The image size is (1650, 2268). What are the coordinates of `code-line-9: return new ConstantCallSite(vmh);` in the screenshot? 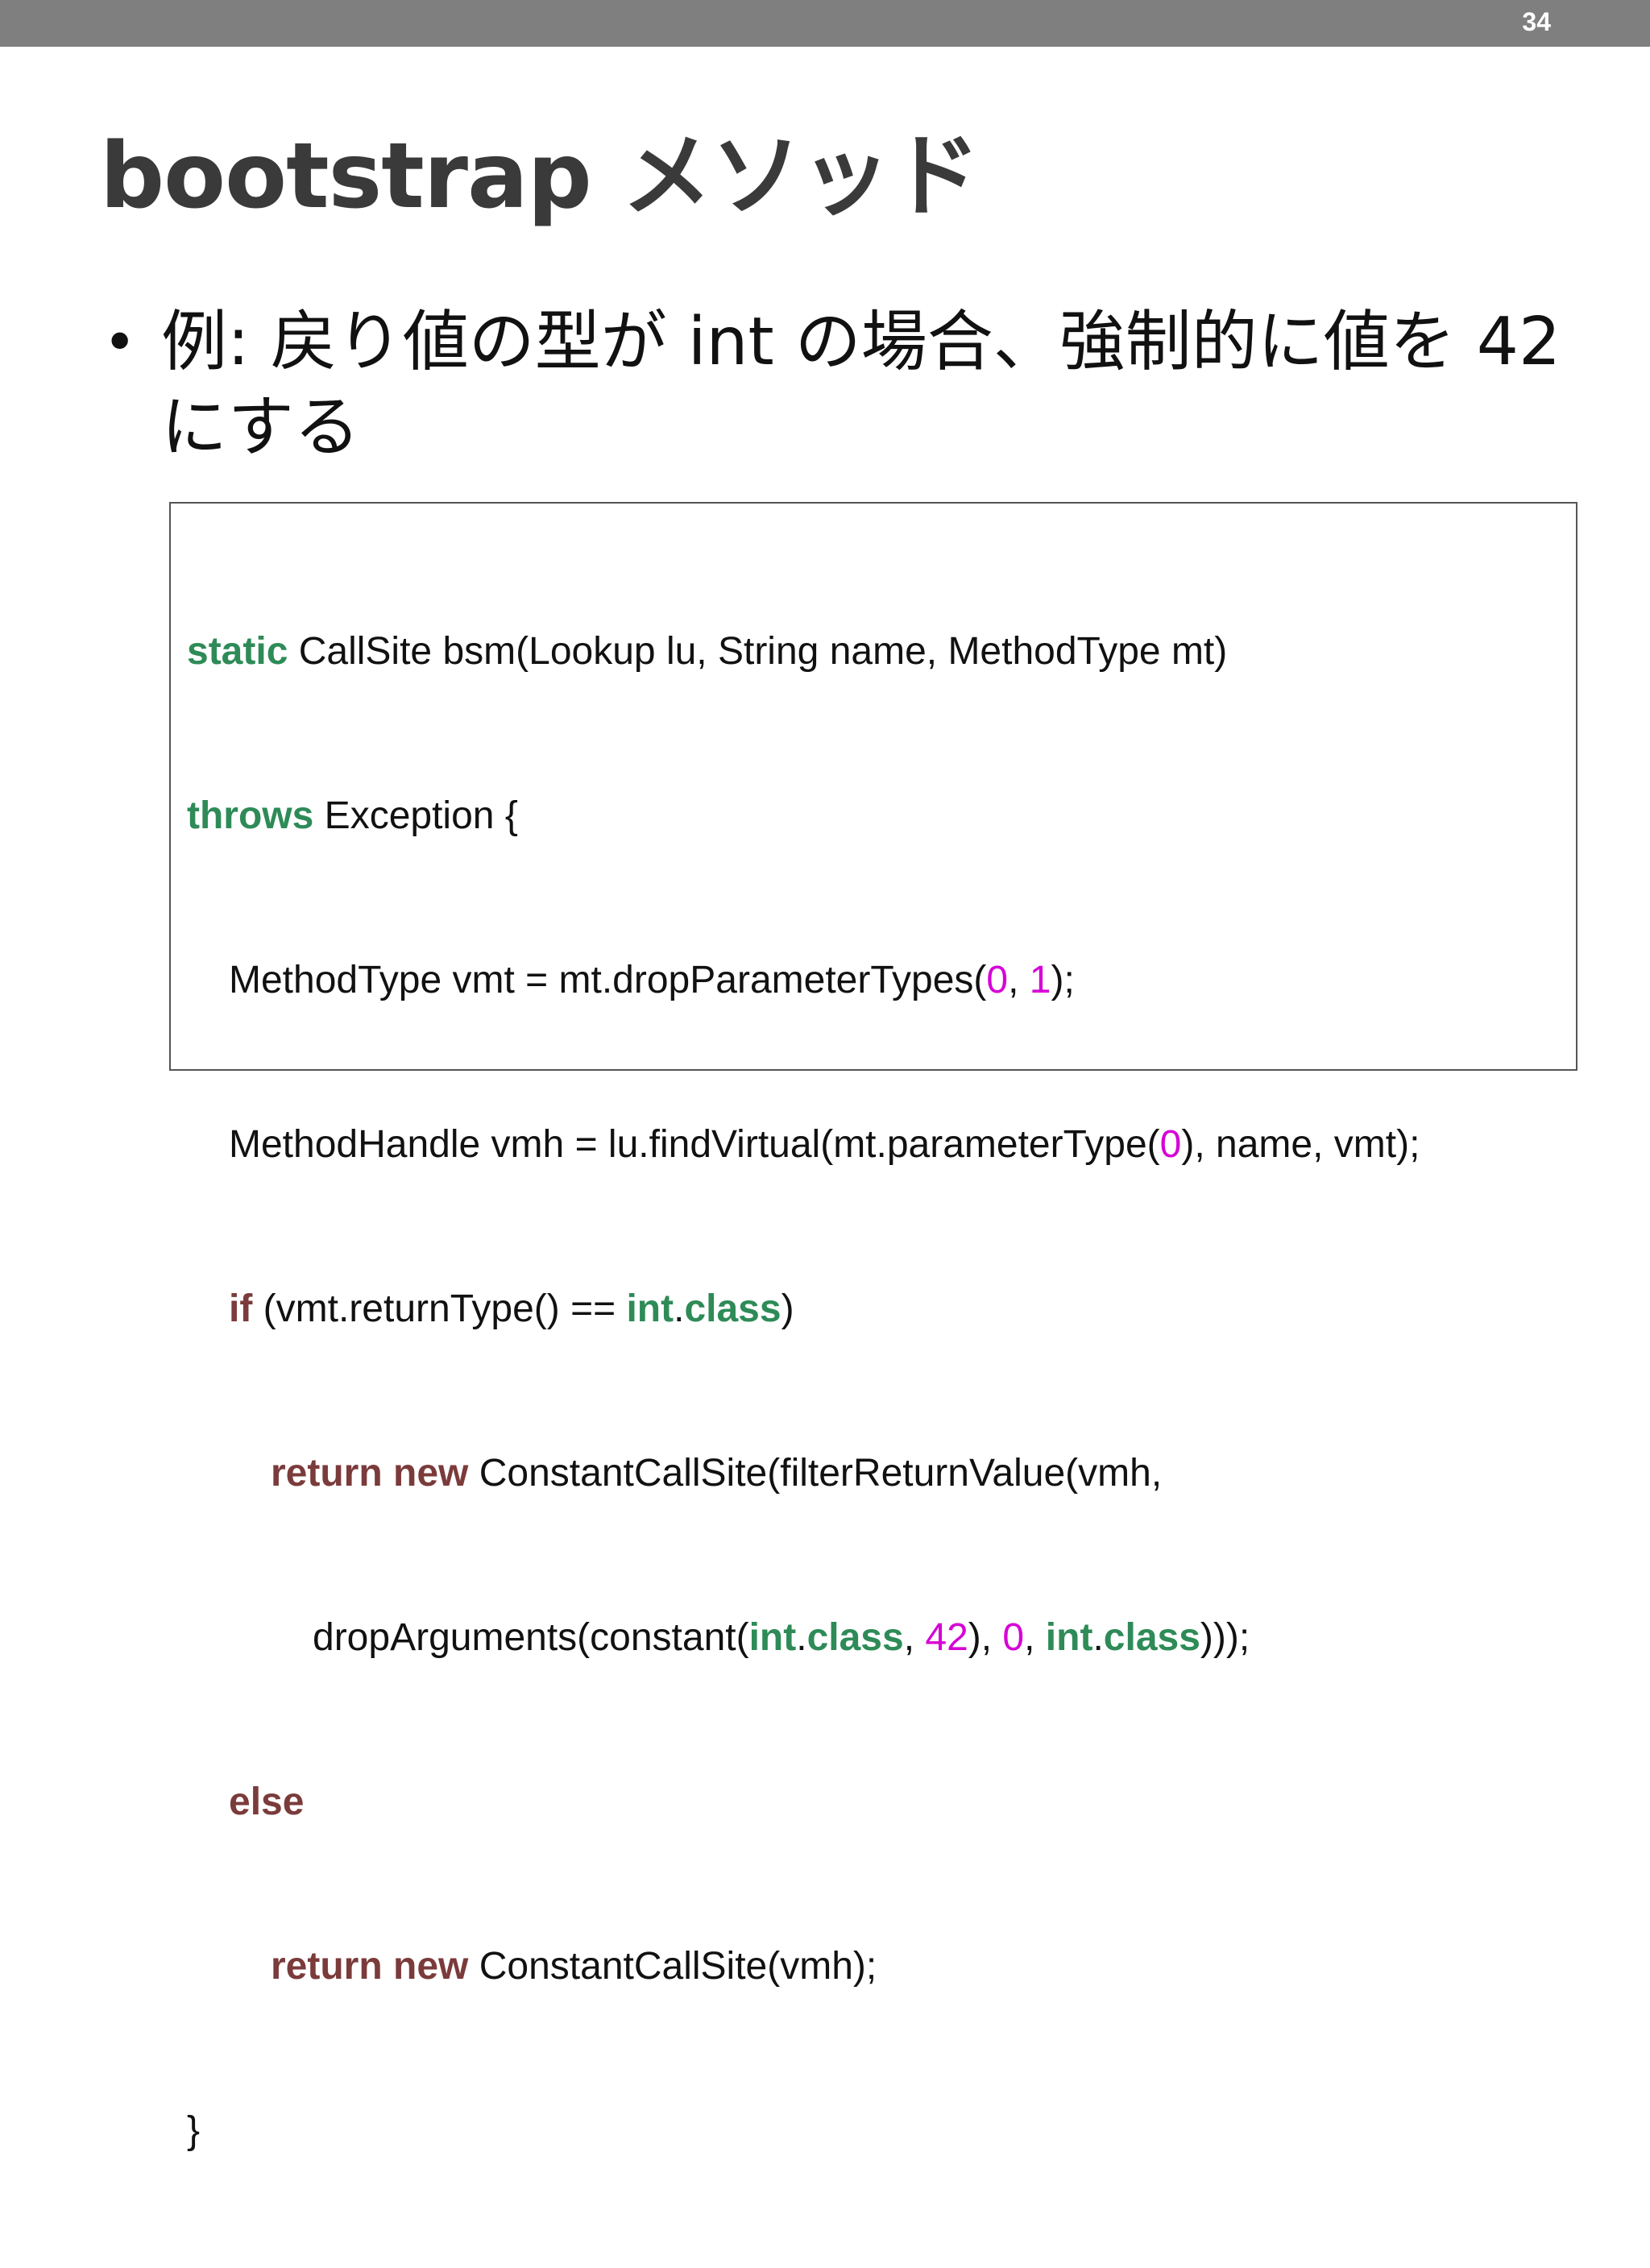 It's located at (803, 1966).